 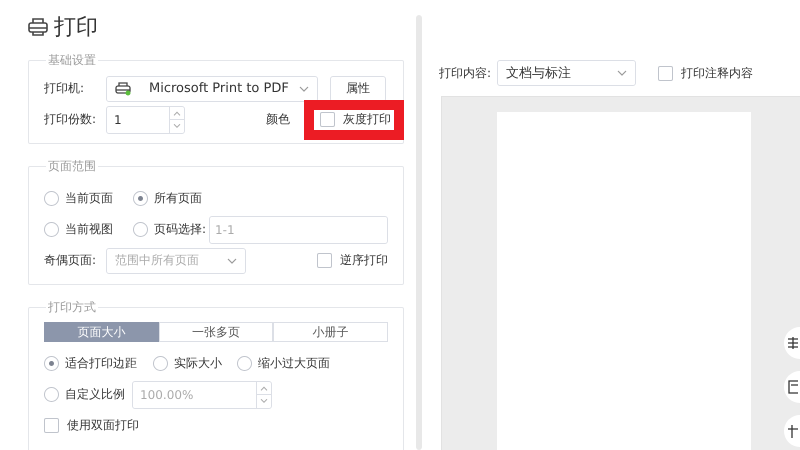 What do you see at coordinates (103, 425) in the screenshot?
I see `checkbox-label: 使用双面打印` at bounding box center [103, 425].